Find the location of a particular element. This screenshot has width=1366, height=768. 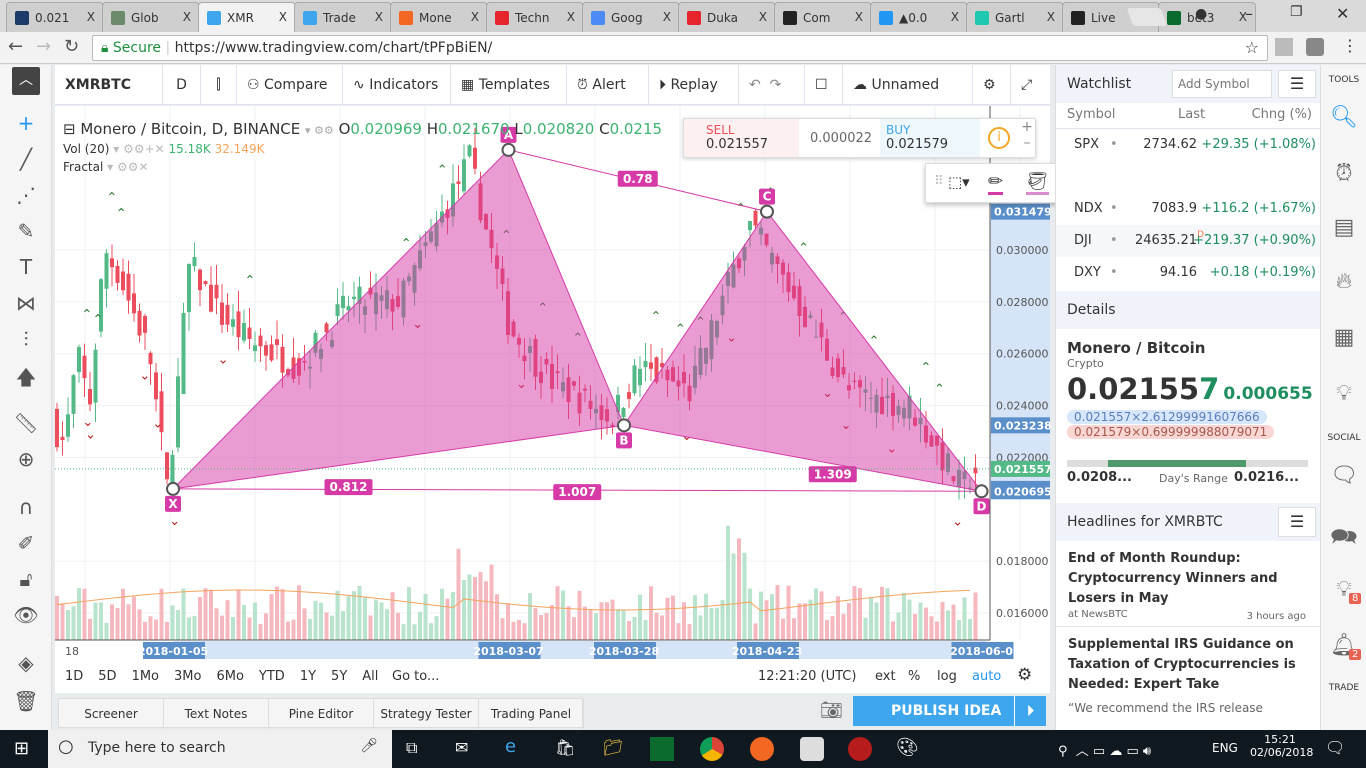

edge-icon: e is located at coordinates (510, 746).